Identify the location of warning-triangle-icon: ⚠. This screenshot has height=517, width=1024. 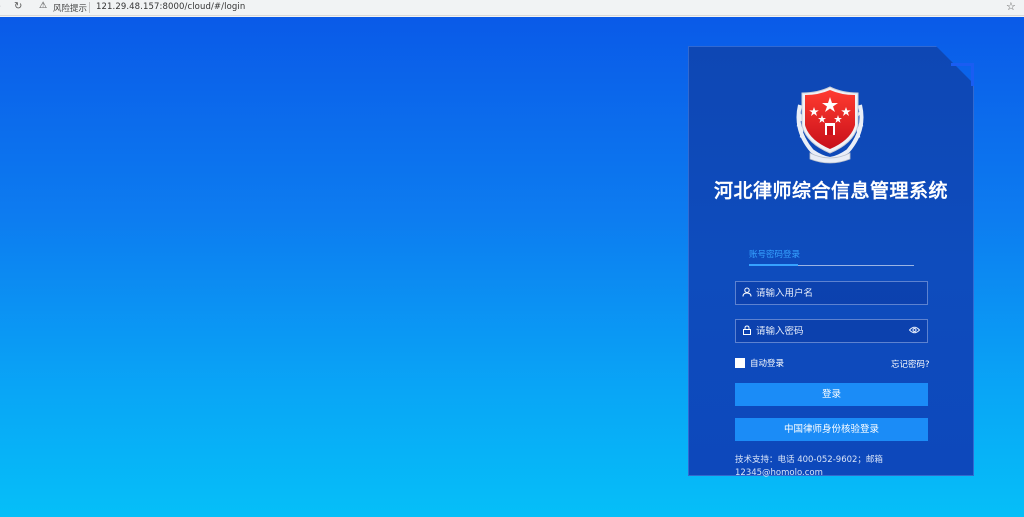
(43, 6).